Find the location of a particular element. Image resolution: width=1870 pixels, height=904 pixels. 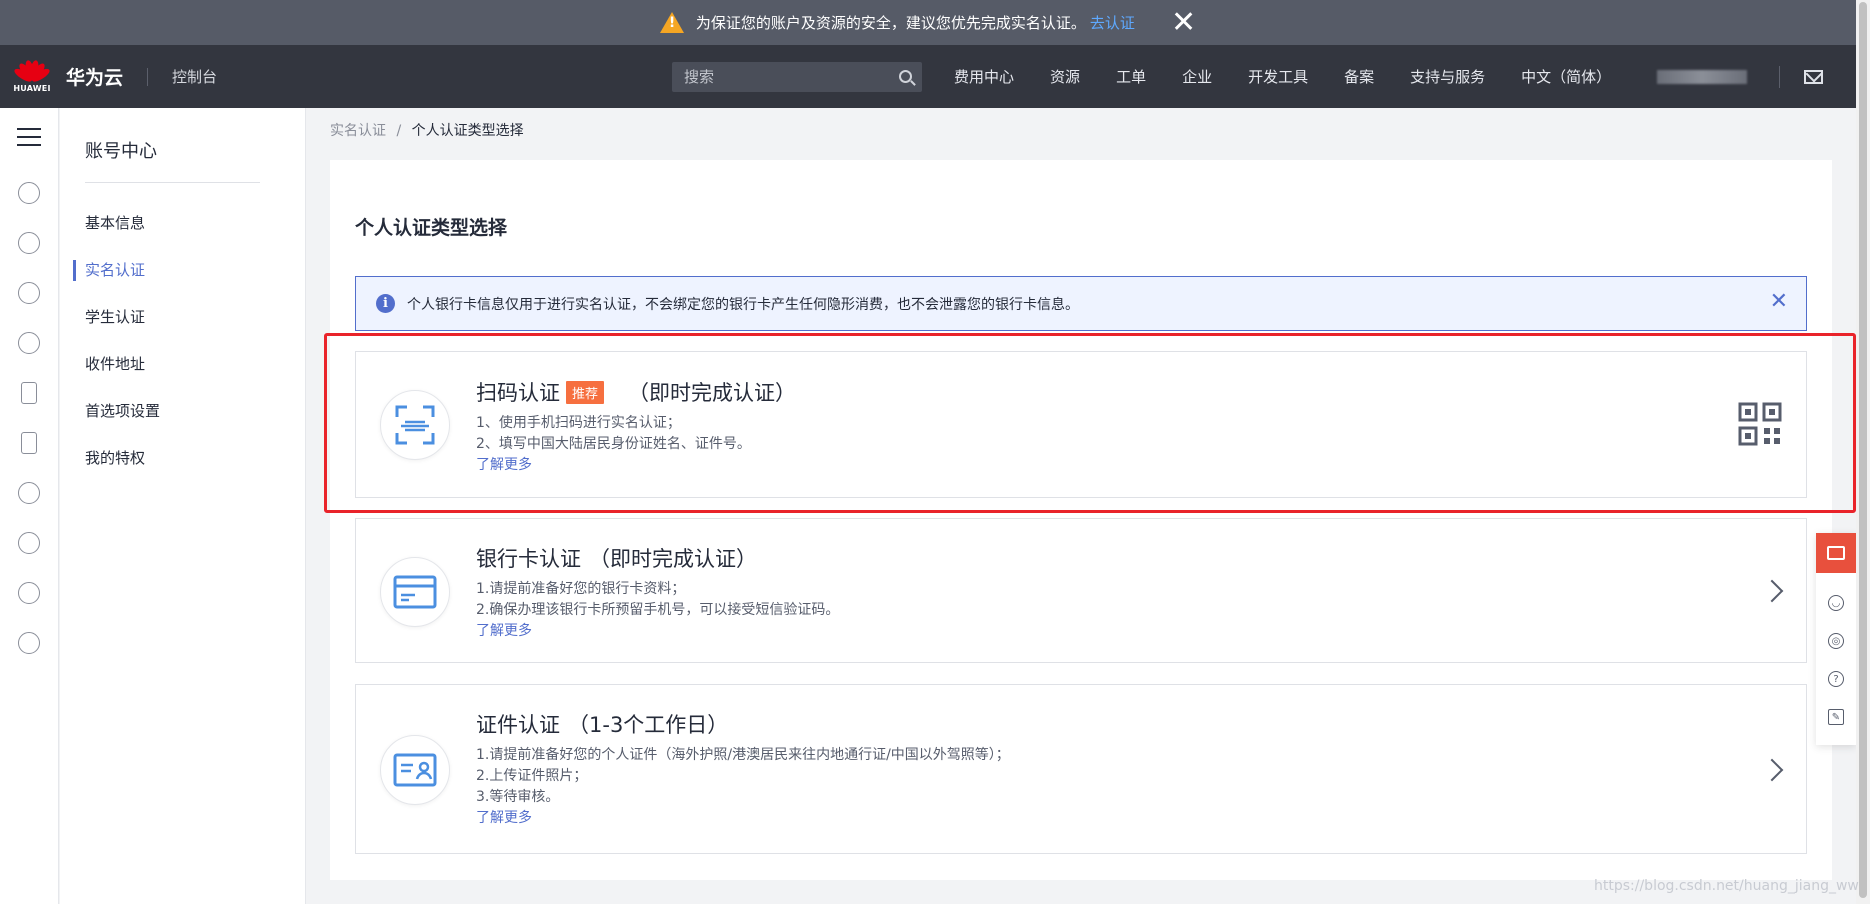

verification-banner: 为保证您的账户及资源的安全，建议您优先完成实名认证。 去认证 ✕ is located at coordinates (928, 22).